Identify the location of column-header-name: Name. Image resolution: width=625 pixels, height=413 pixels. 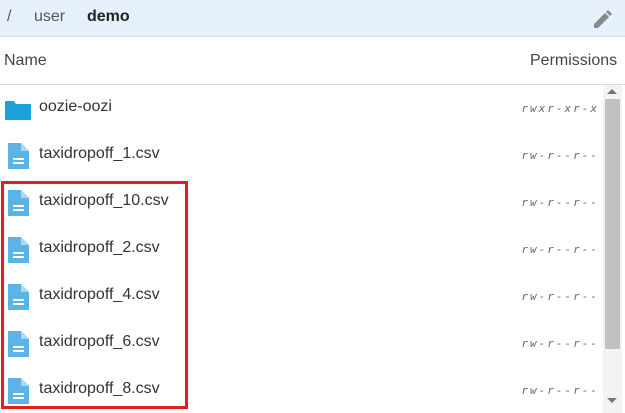
(25, 61).